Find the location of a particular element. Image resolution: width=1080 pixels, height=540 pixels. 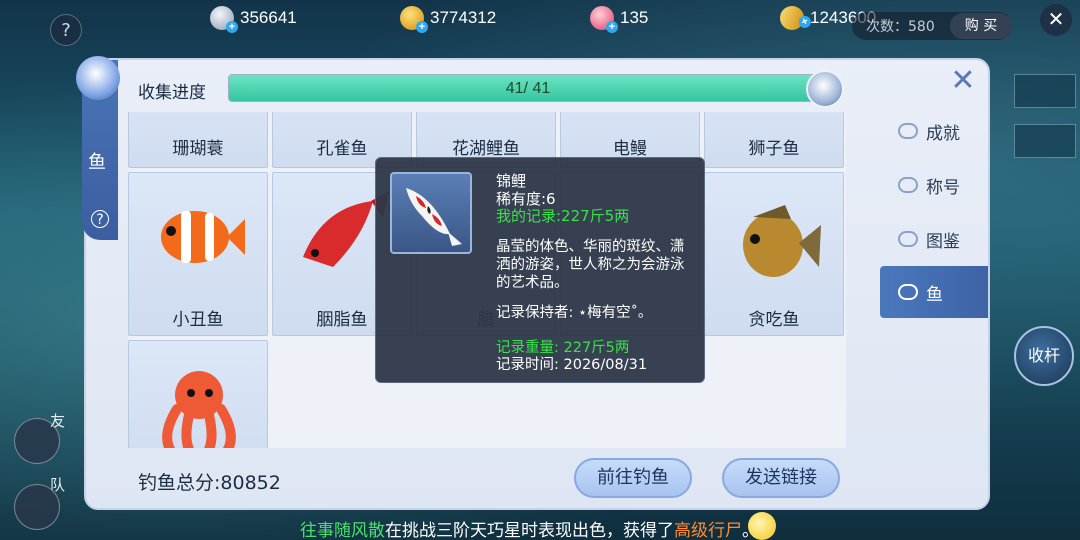

fish-icon is located at coordinates (908, 292).